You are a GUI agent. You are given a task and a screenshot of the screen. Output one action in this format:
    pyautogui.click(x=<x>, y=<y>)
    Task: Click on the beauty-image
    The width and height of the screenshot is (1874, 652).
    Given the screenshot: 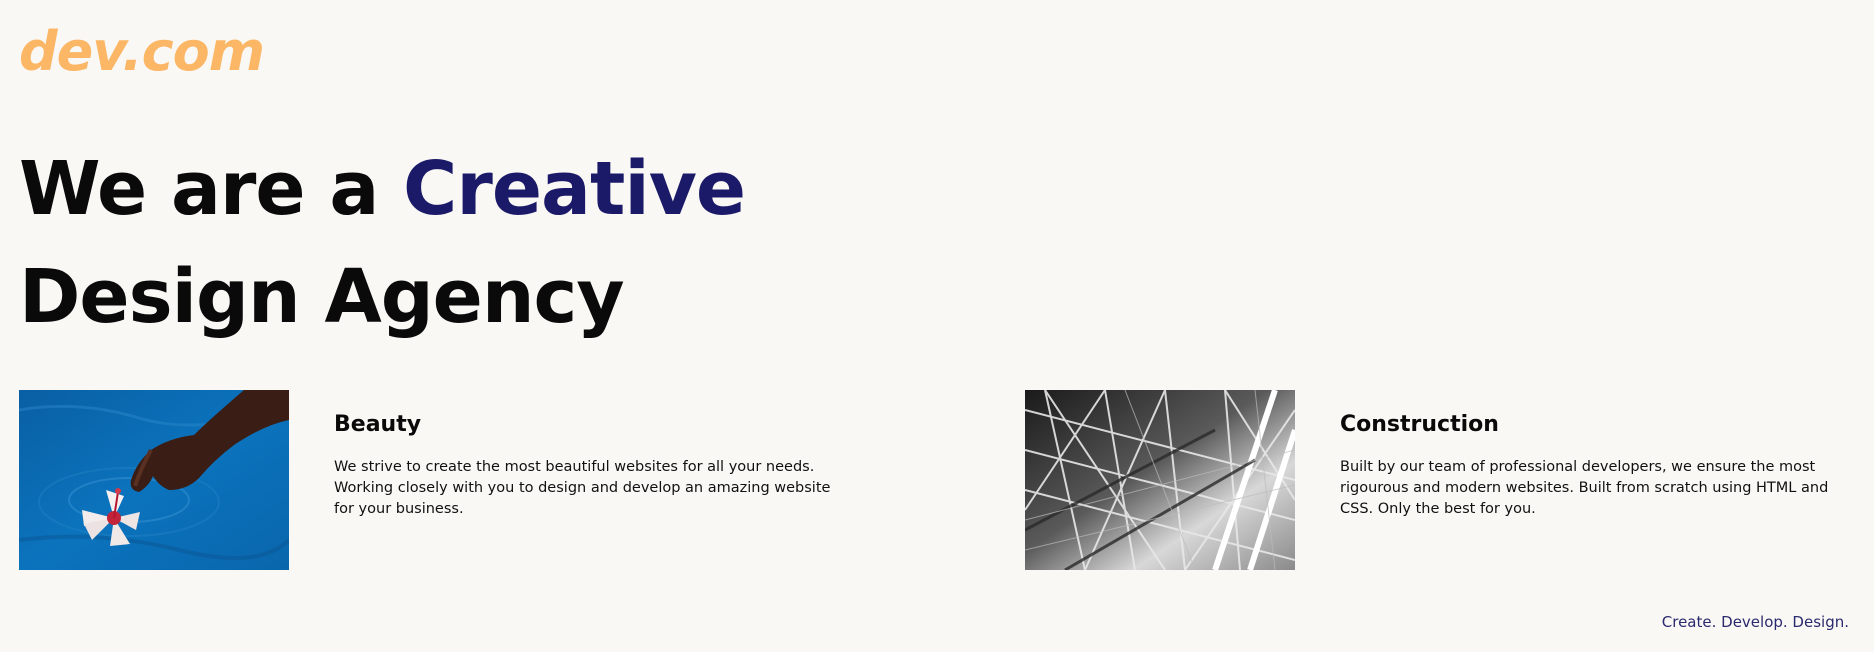 What is the action you would take?
    pyautogui.click(x=154, y=480)
    